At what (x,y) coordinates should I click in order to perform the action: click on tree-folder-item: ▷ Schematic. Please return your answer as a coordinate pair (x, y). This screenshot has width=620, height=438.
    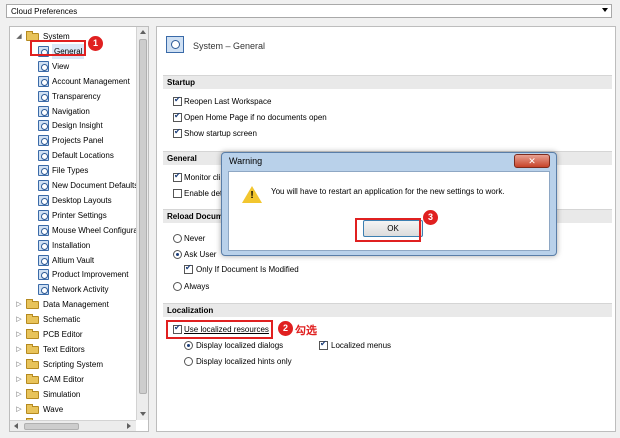
    Looking at the image, I should click on (73, 319).